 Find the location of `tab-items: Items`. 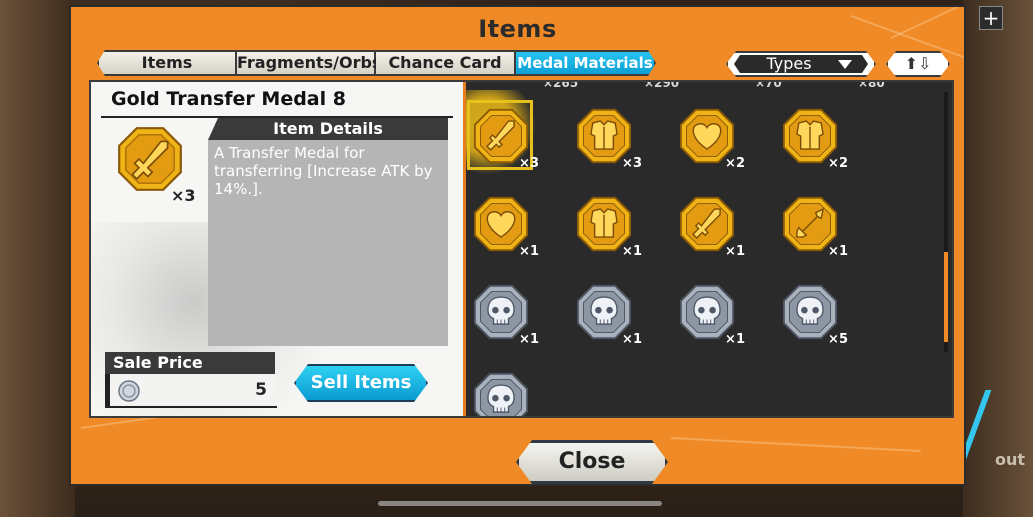

tab-items: Items is located at coordinates (167, 63).